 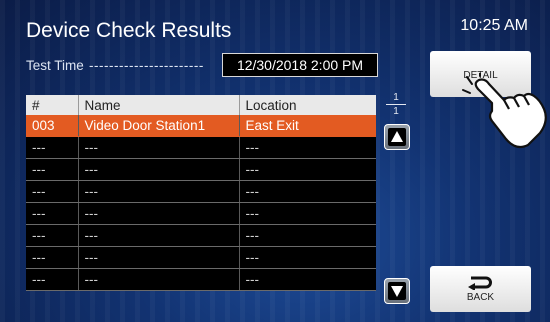 What do you see at coordinates (480, 297) in the screenshot?
I see `back-button-label: BACK` at bounding box center [480, 297].